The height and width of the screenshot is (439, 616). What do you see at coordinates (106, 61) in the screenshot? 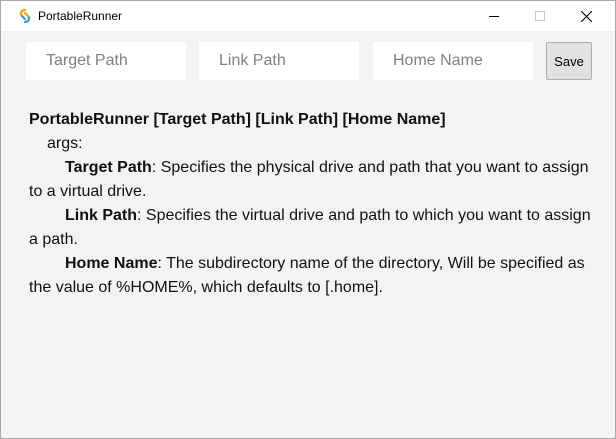
I see `target-path-input` at bounding box center [106, 61].